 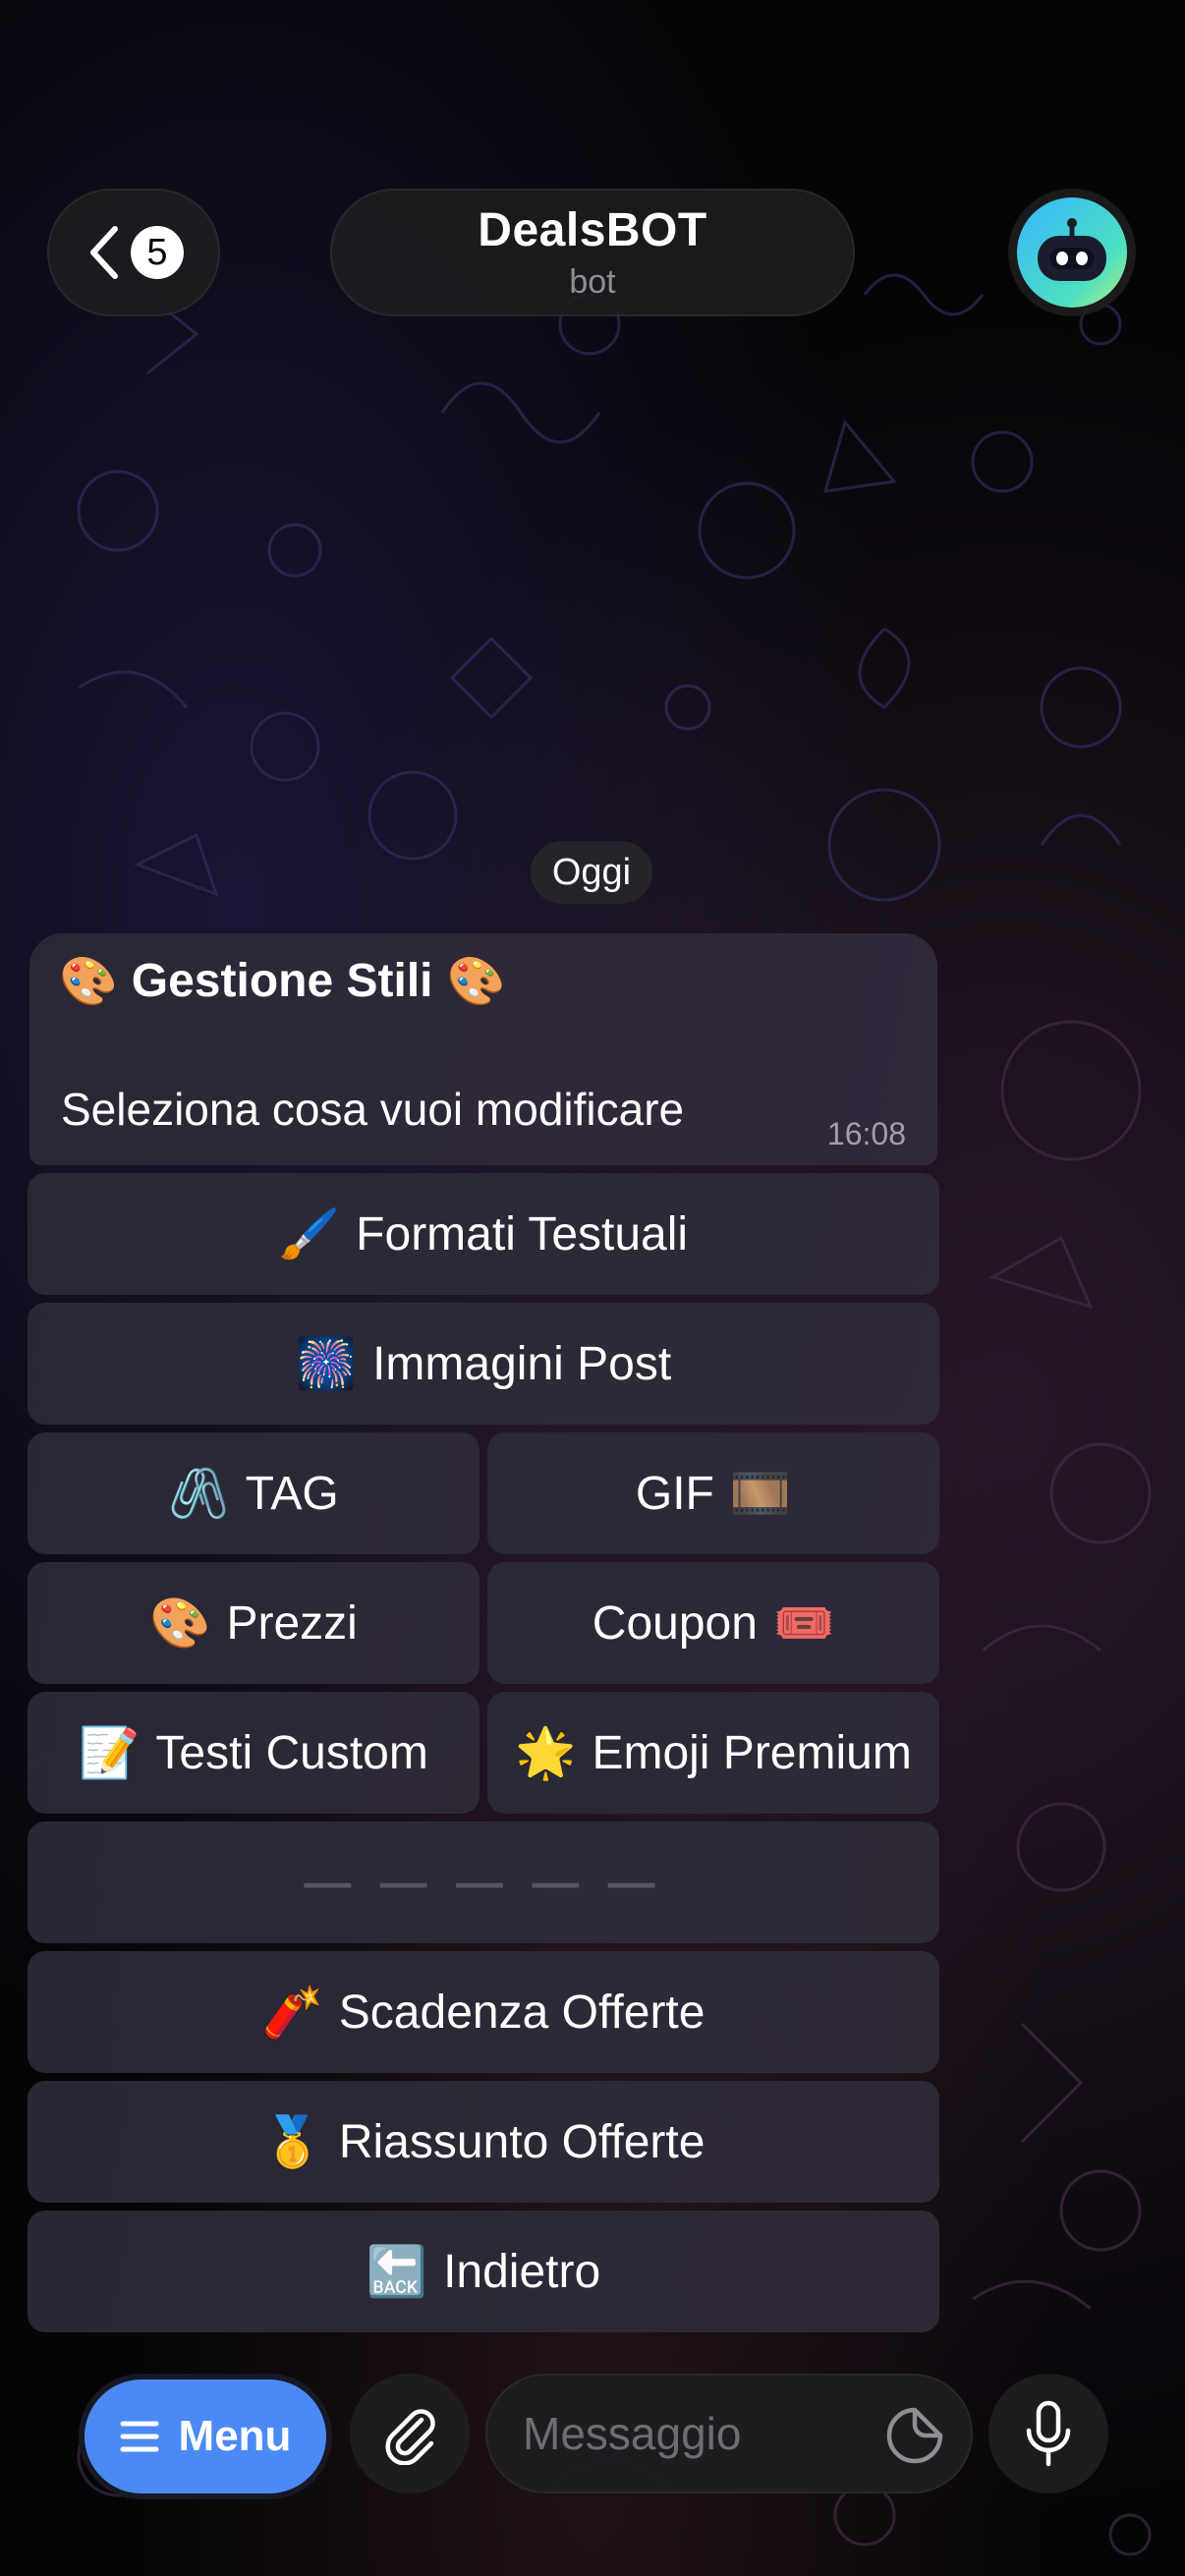 What do you see at coordinates (199, 1493) in the screenshot?
I see `paperclip-icon: 🖇️` at bounding box center [199, 1493].